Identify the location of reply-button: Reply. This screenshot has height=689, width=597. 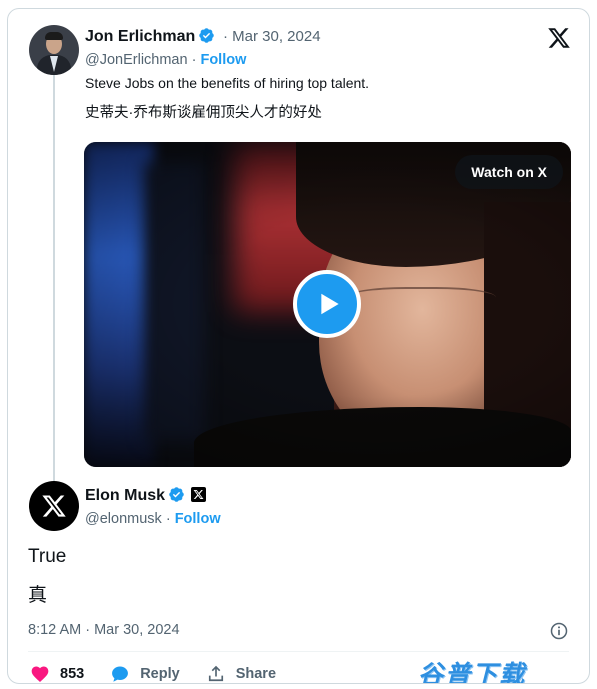
(145, 673).